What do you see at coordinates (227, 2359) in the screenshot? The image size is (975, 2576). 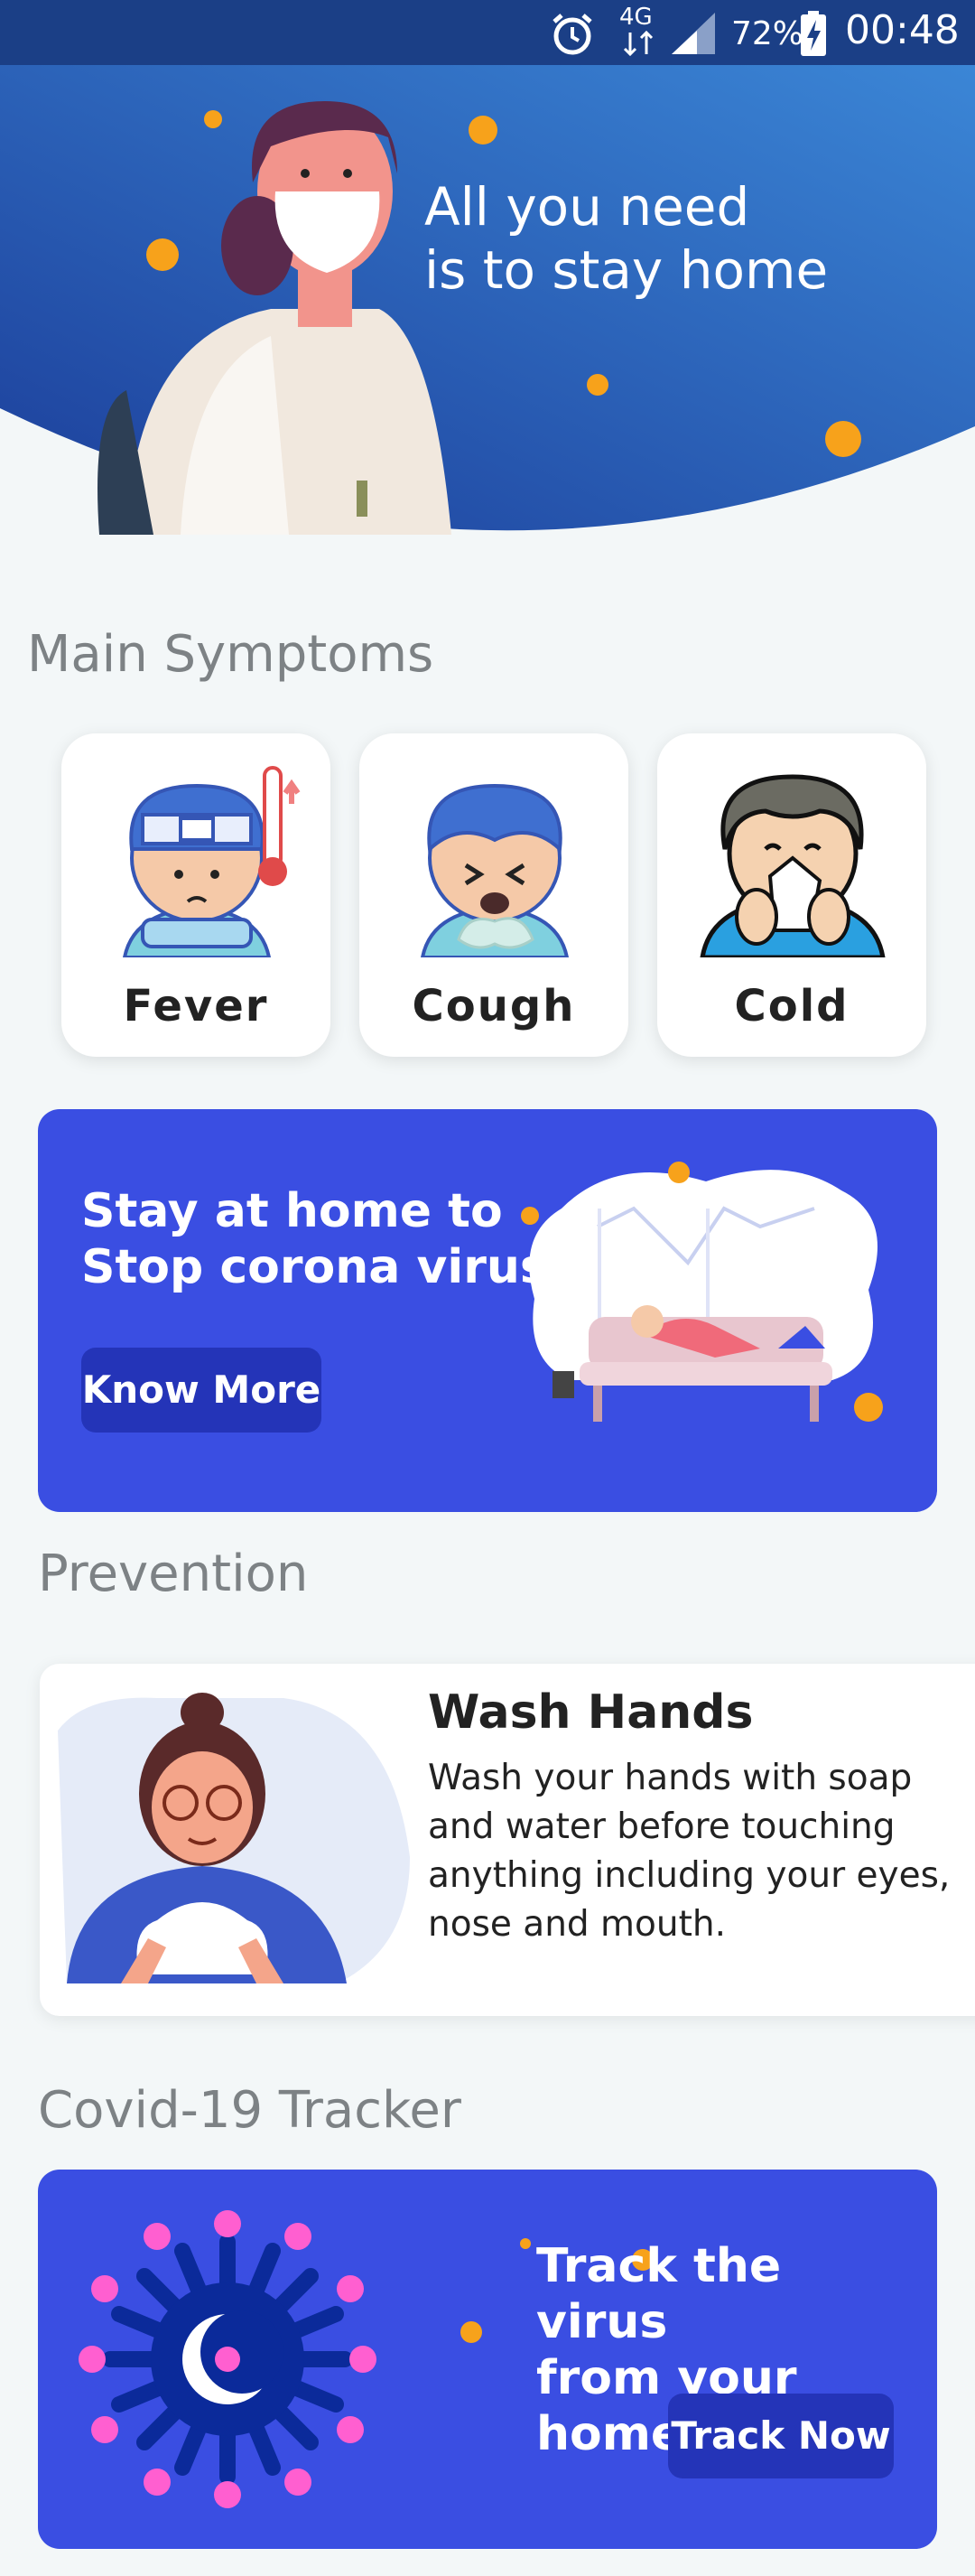 I see `virus-icon` at bounding box center [227, 2359].